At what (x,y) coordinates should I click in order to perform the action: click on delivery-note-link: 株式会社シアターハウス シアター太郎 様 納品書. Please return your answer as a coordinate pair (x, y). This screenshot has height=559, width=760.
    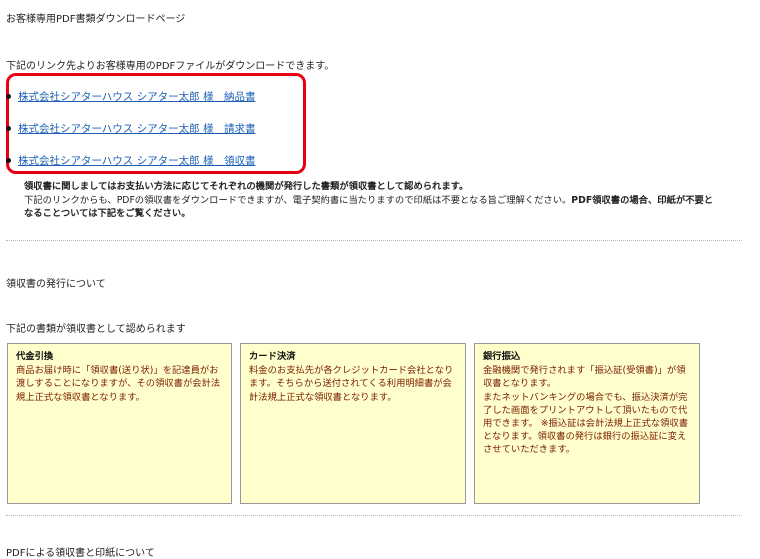
    Looking at the image, I should click on (136, 96).